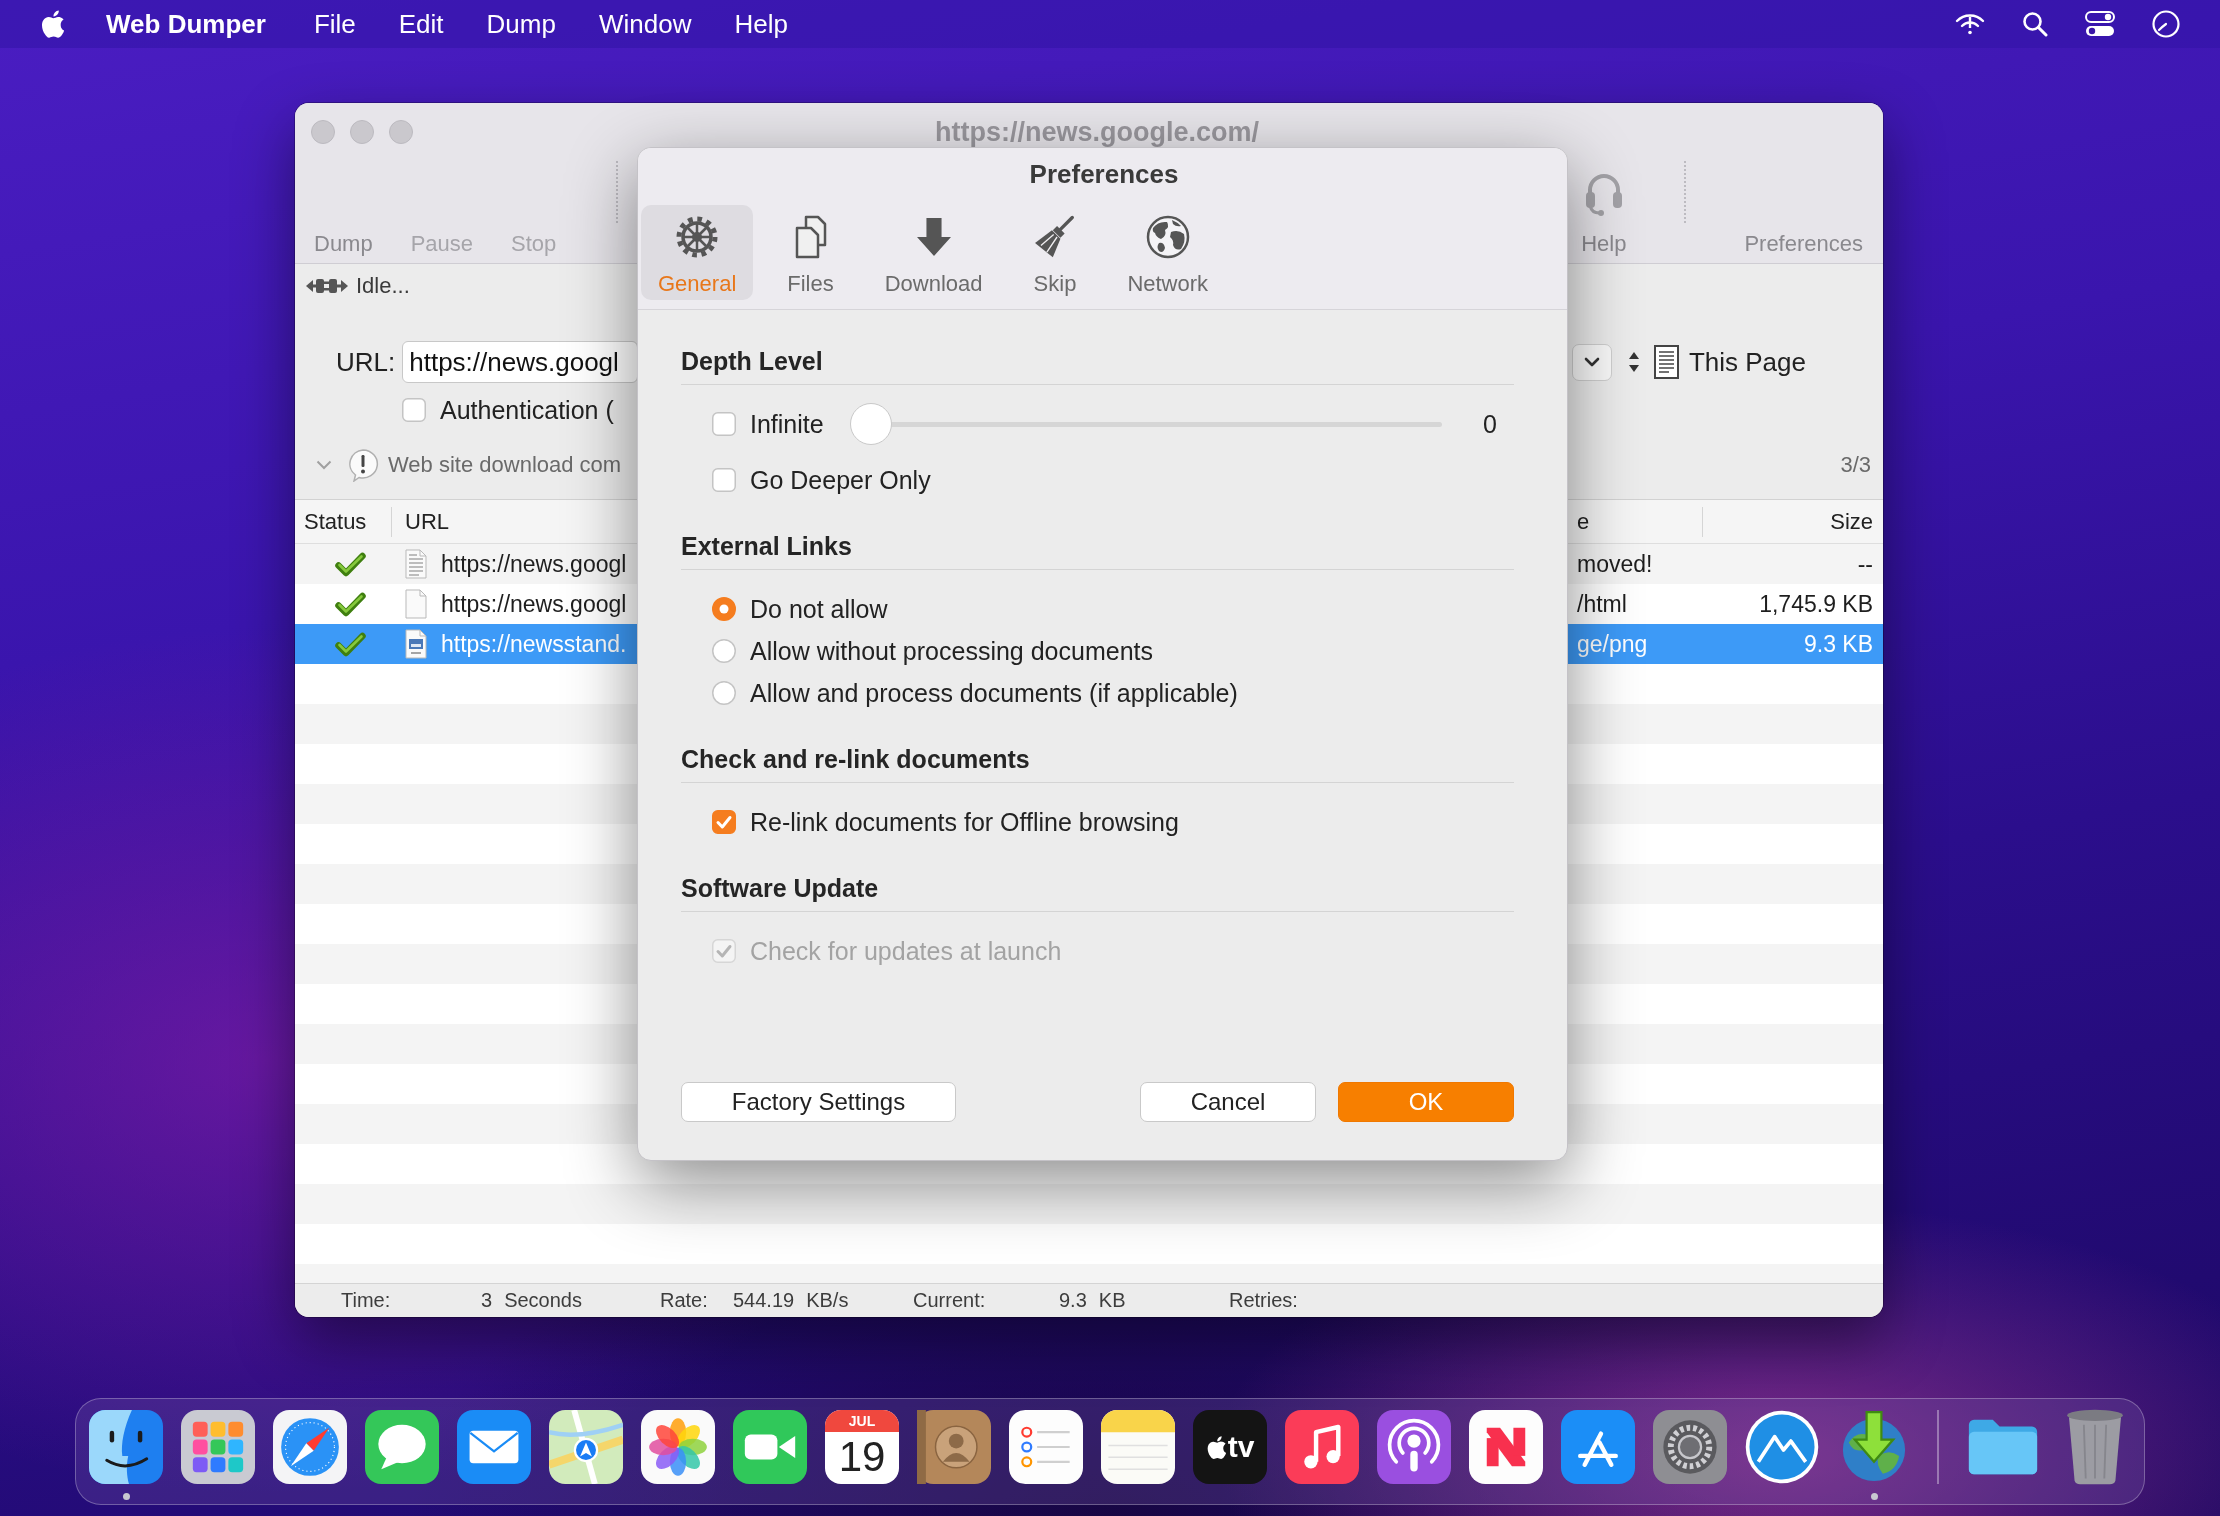 This screenshot has width=2220, height=1516. Describe the element at coordinates (645, 24) in the screenshot. I see `menu-item: Window` at that location.